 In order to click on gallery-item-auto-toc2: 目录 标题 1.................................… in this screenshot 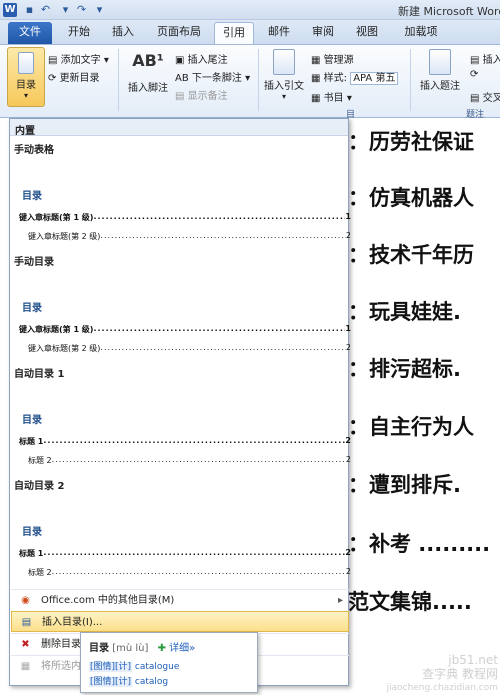, I will do `click(181, 541)`.